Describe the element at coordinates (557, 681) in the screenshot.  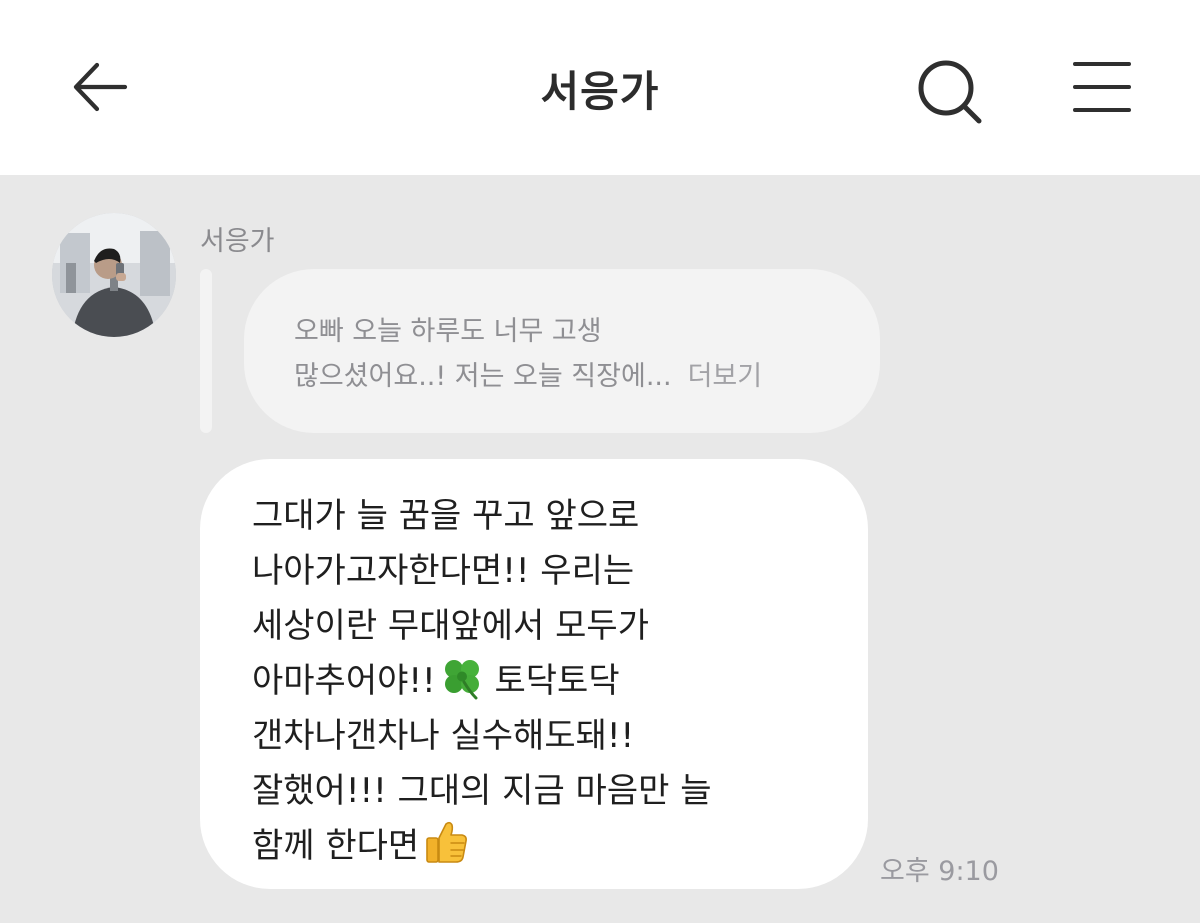
I see `message-text: 토닥토닥` at that location.